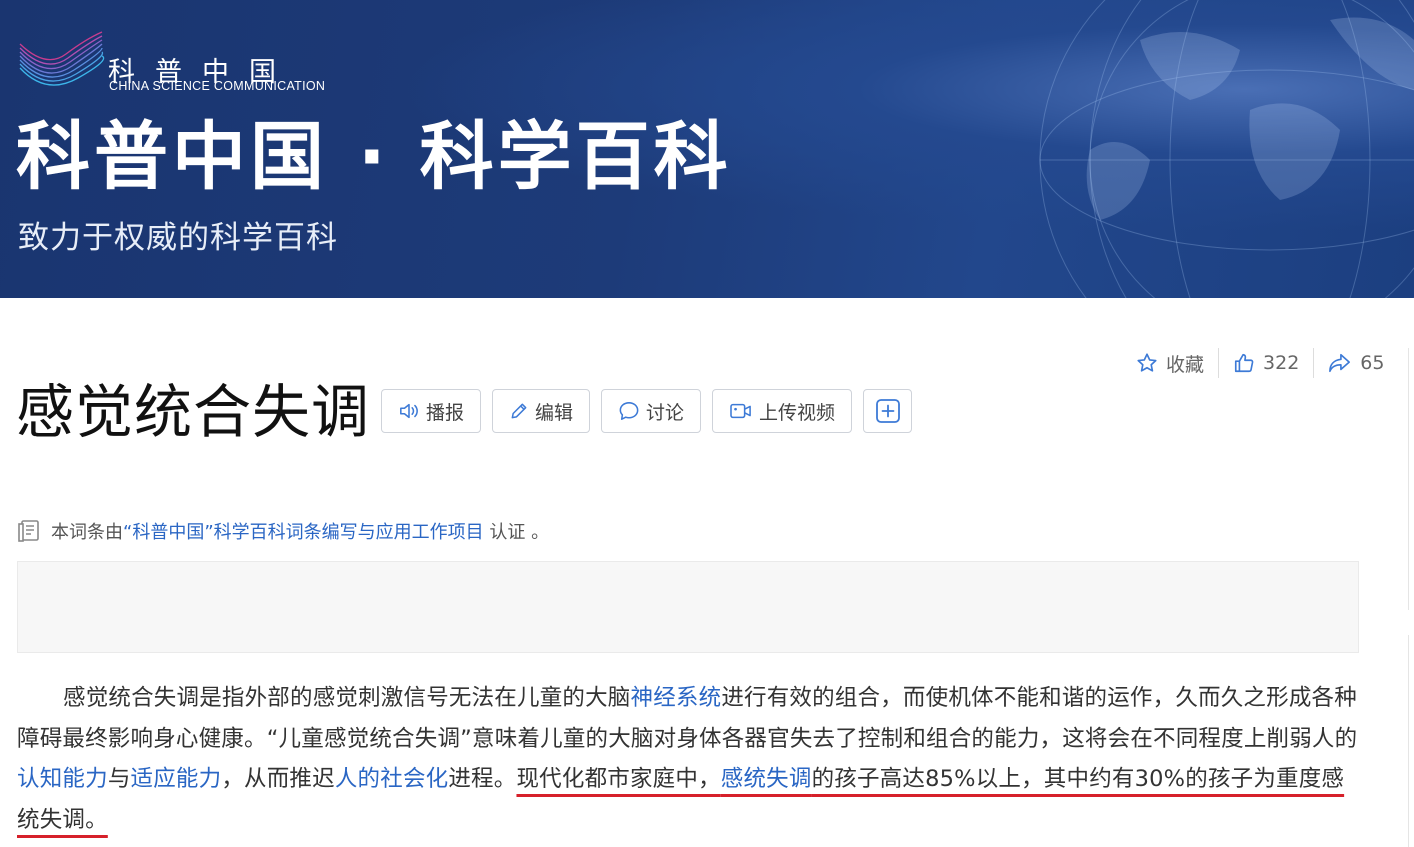  I want to click on paragraph-text: ，从而推迟, so click(278, 779).